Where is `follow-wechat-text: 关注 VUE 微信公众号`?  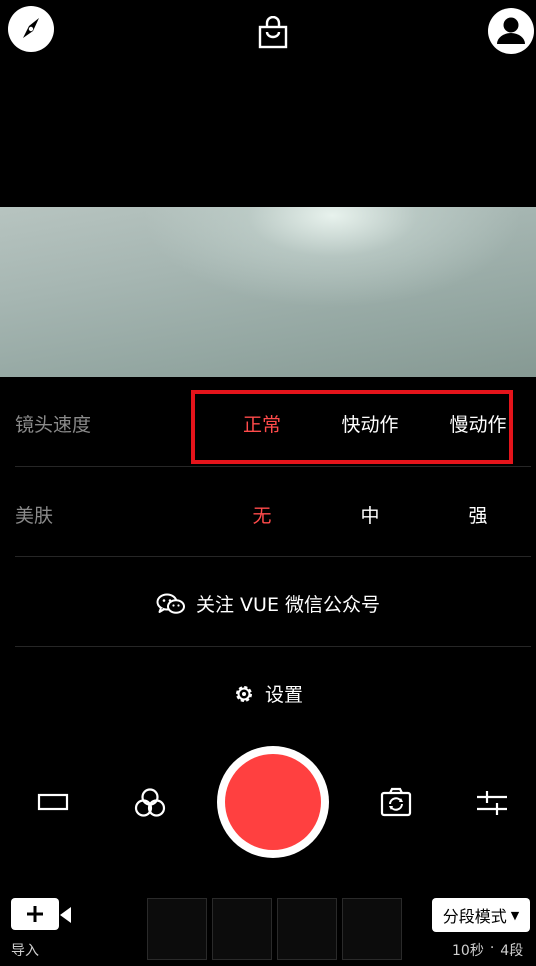 follow-wechat-text: 关注 VUE 微信公众号 is located at coordinates (288, 605).